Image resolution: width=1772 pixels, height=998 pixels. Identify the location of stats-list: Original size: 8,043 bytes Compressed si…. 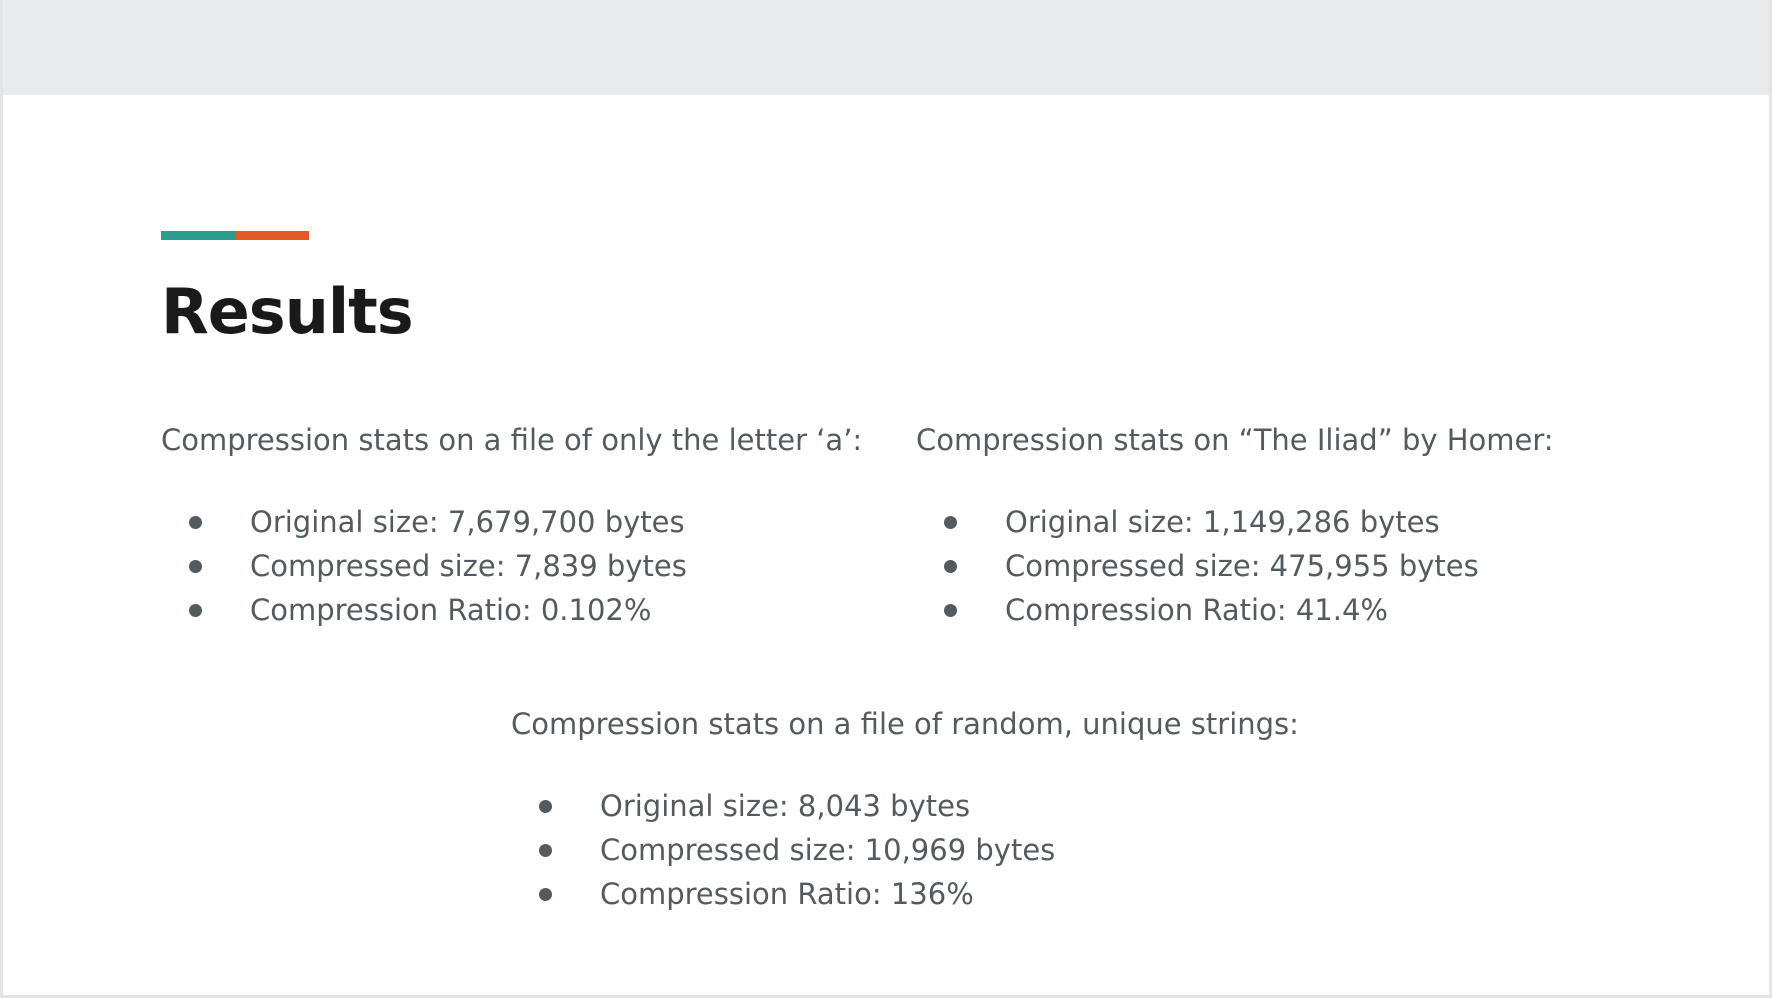
(905, 850).